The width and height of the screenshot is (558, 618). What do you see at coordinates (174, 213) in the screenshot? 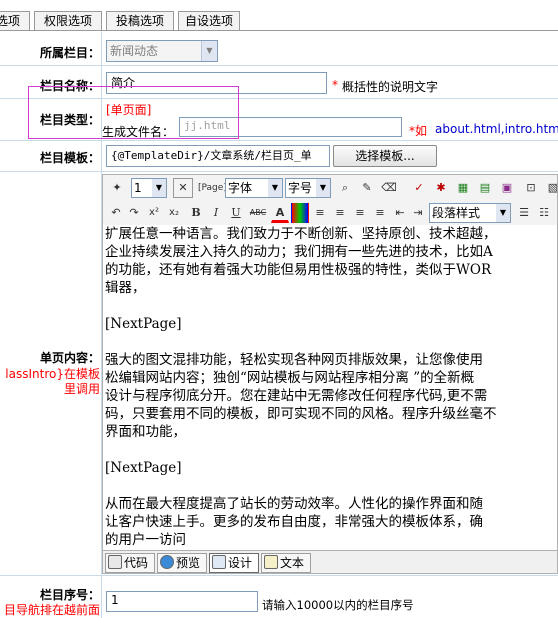
I see `subscript-icon: x₂` at bounding box center [174, 213].